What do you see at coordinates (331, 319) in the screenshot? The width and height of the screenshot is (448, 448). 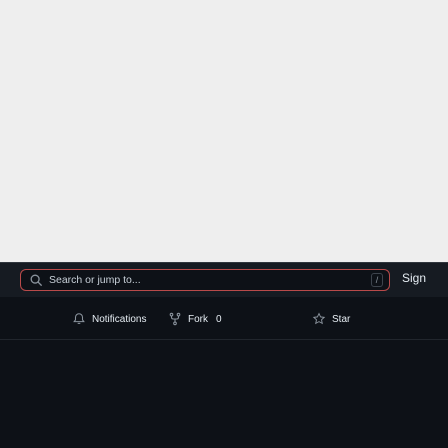 I see `star-button: Star` at bounding box center [331, 319].